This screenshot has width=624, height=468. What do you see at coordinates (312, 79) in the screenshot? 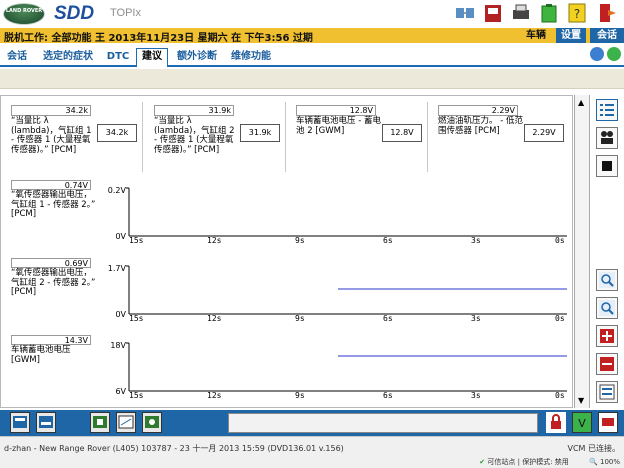
I see `sub-toolbar` at bounding box center [312, 79].